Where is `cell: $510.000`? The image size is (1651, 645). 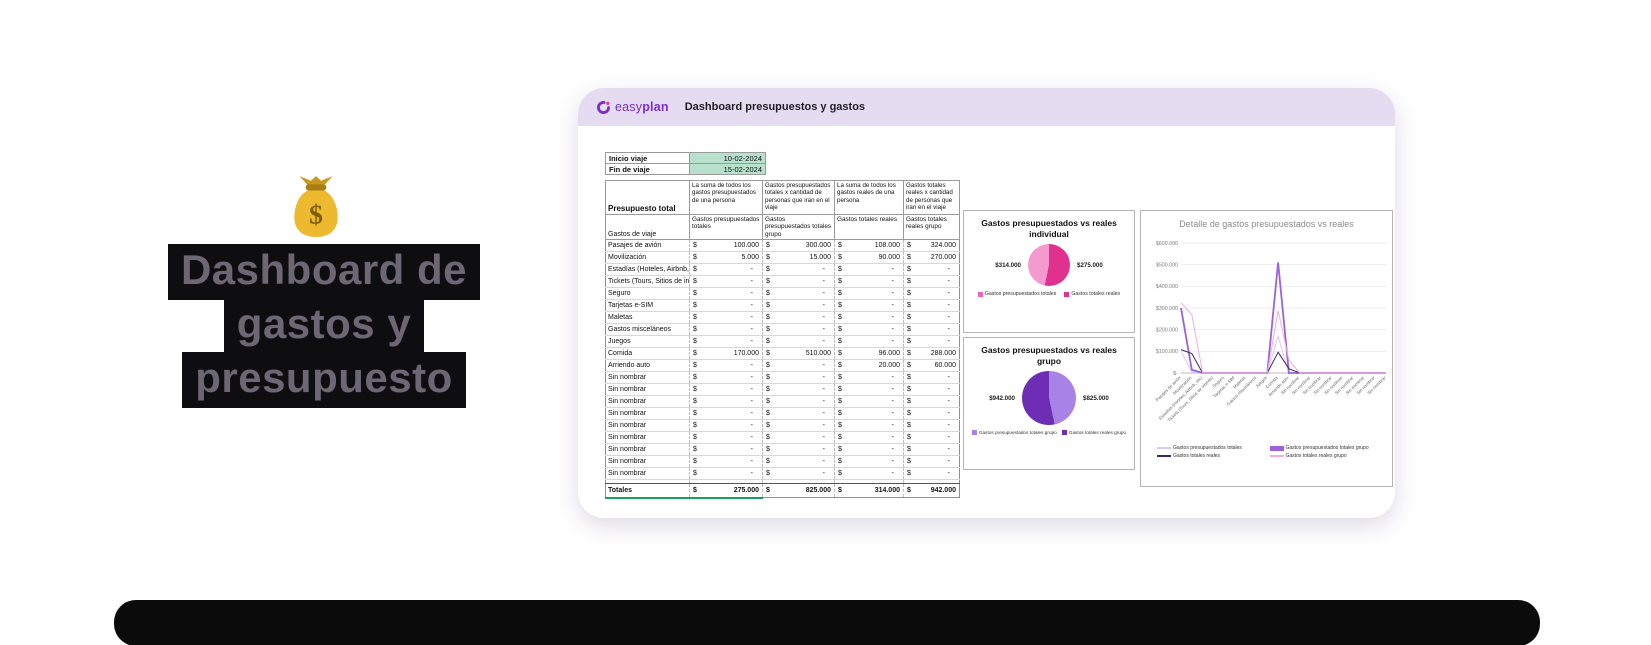 cell: $510.000 is located at coordinates (798, 353).